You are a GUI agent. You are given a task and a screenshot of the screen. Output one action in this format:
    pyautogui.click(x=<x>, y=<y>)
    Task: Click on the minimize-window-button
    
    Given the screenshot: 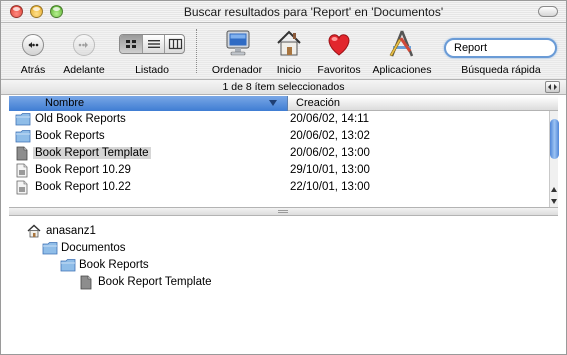 What is the action you would take?
    pyautogui.click(x=36, y=11)
    